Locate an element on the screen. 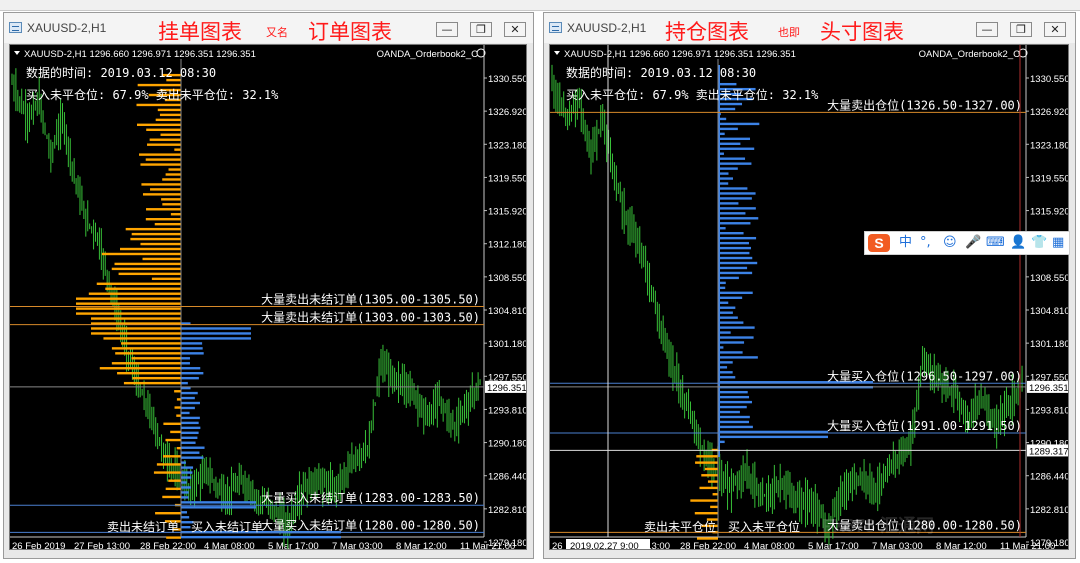 The image size is (1080, 563). skin-icon: 👕 is located at coordinates (1039, 243).